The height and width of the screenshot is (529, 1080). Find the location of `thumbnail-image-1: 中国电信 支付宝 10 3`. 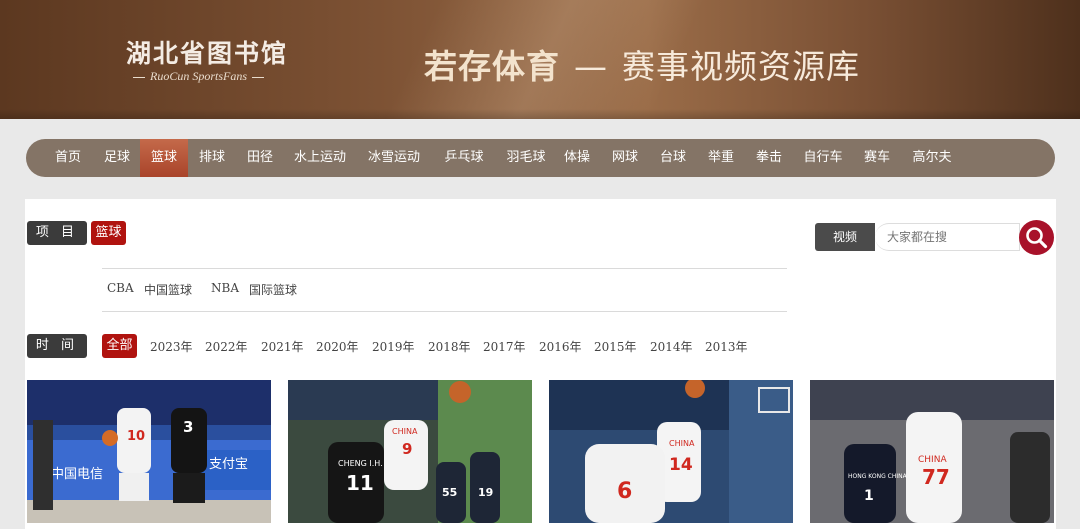

thumbnail-image-1: 中国电信 支付宝 10 3 is located at coordinates (149, 451).